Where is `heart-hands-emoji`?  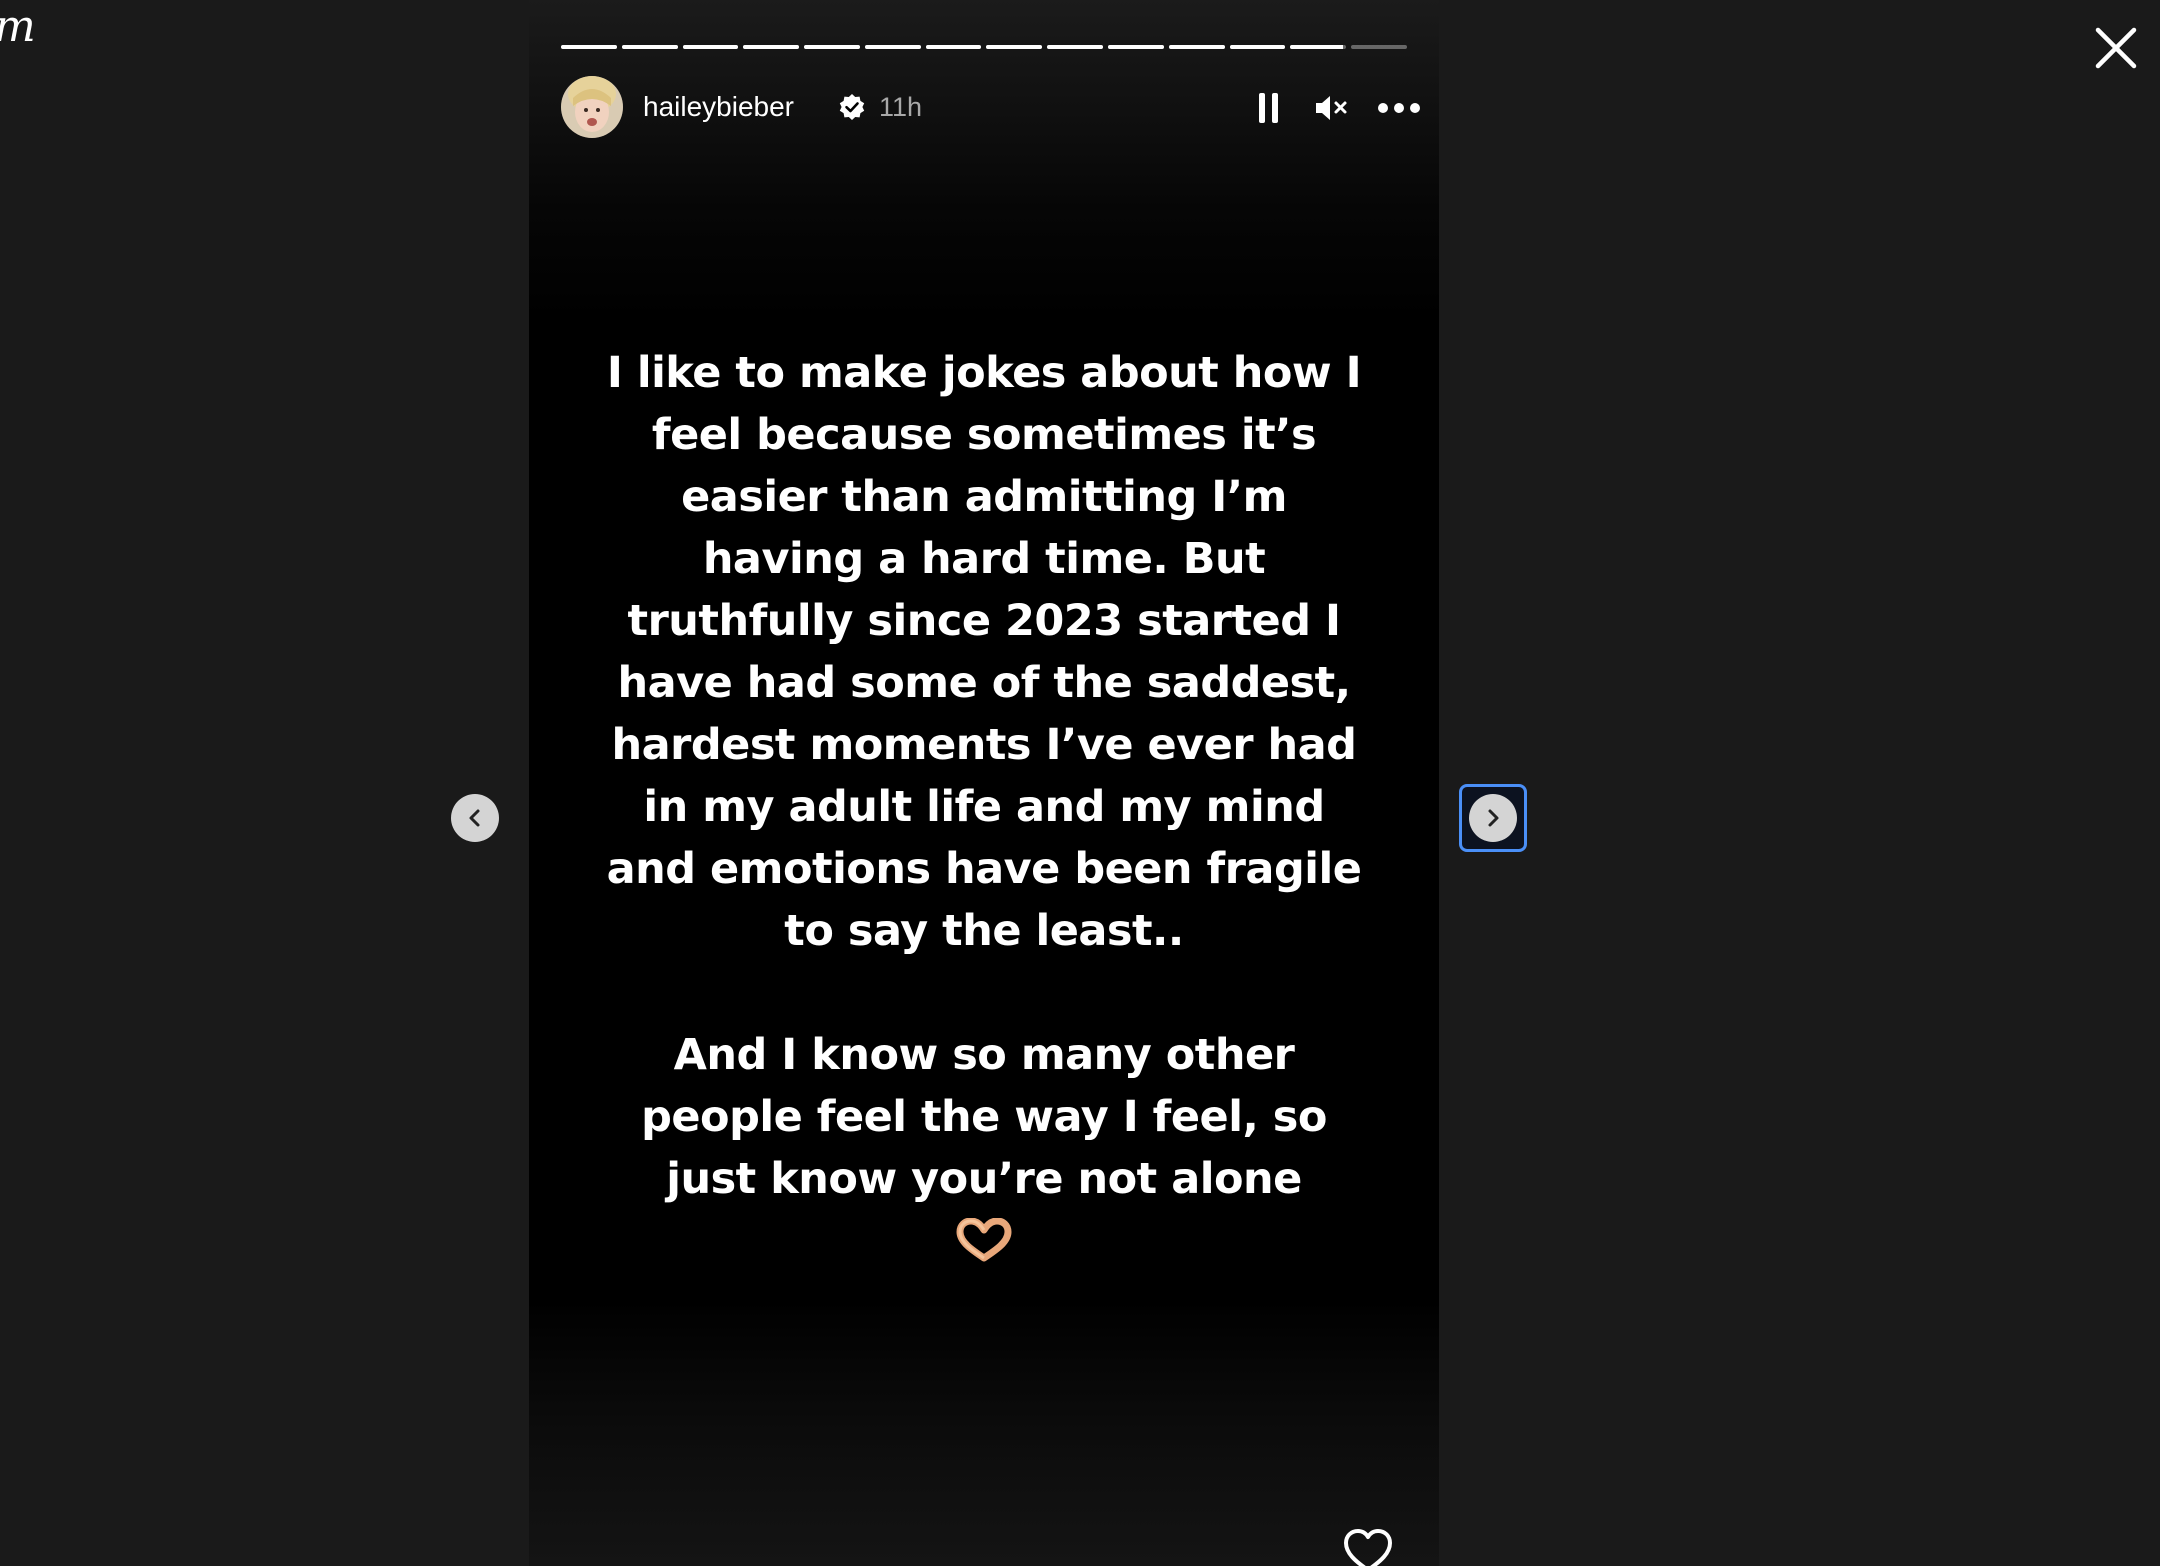
heart-hands-emoji is located at coordinates (984, 1240).